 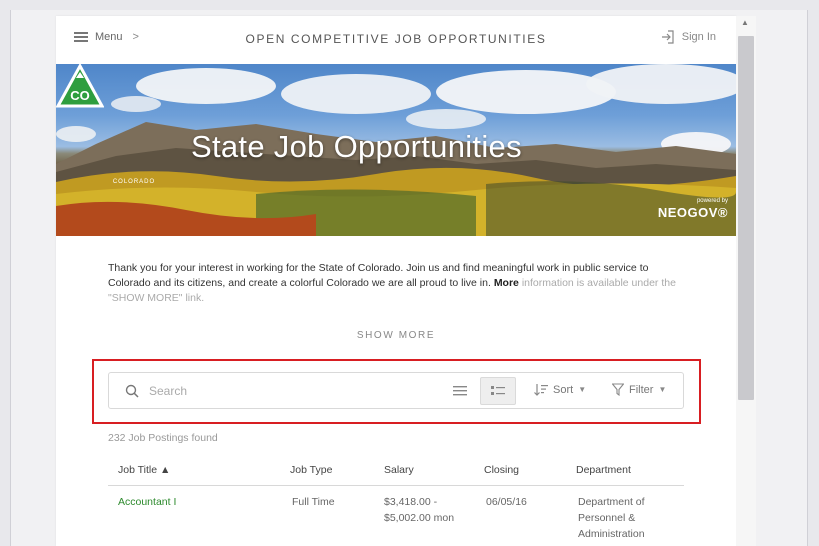 I want to click on job-type-cell: Full Time, so click(x=313, y=502).